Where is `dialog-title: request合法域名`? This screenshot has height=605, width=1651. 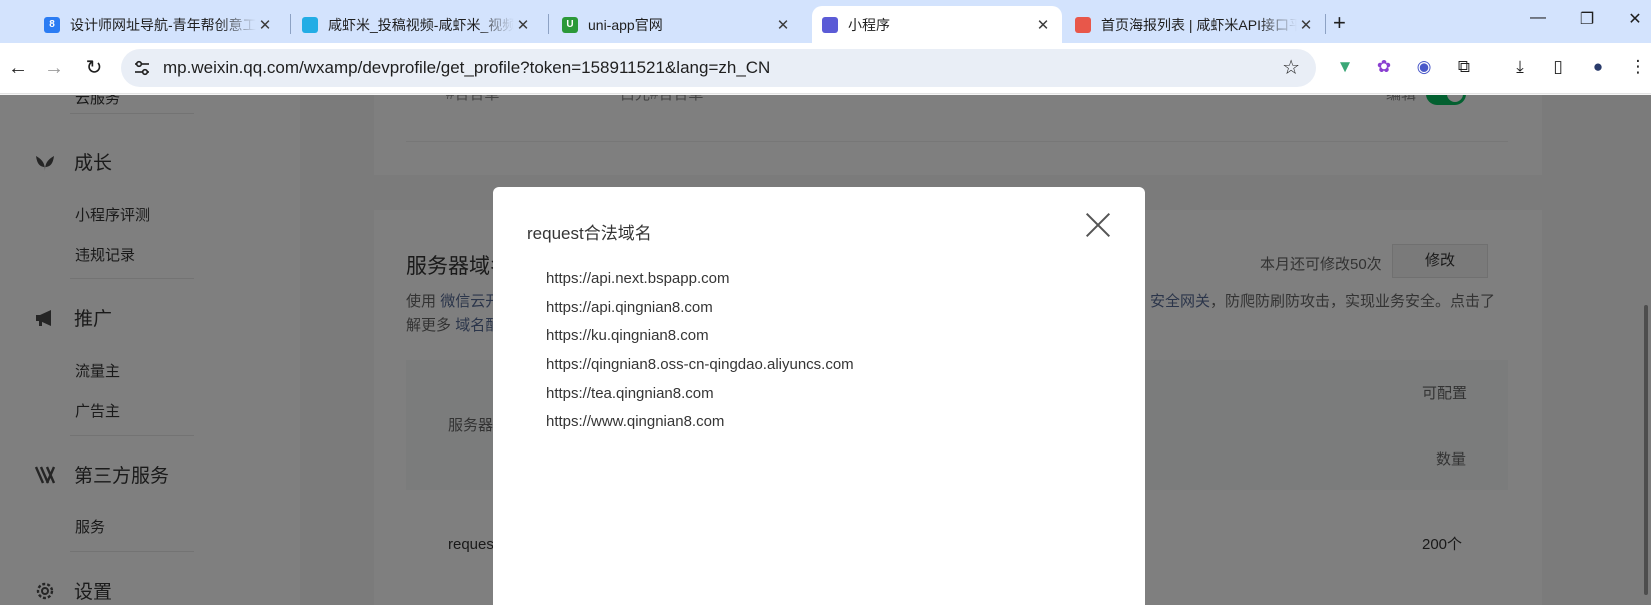
dialog-title: request合法域名 is located at coordinates (589, 233).